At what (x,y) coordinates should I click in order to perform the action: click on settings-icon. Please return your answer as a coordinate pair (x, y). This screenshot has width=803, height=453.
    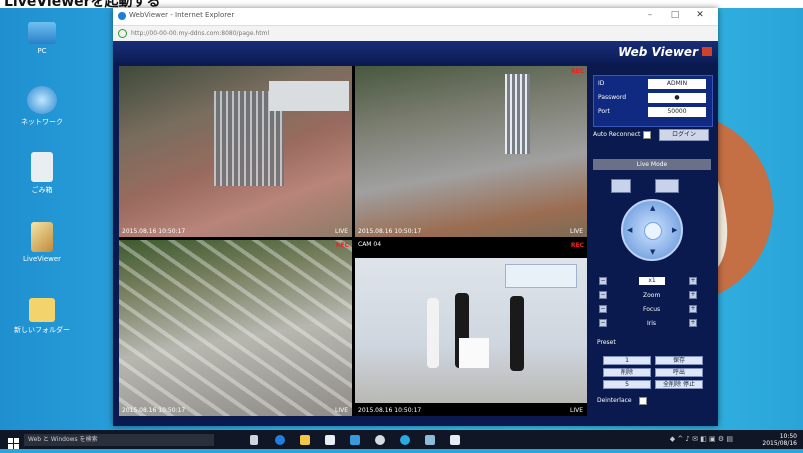
    Looking at the image, I should click on (380, 440).